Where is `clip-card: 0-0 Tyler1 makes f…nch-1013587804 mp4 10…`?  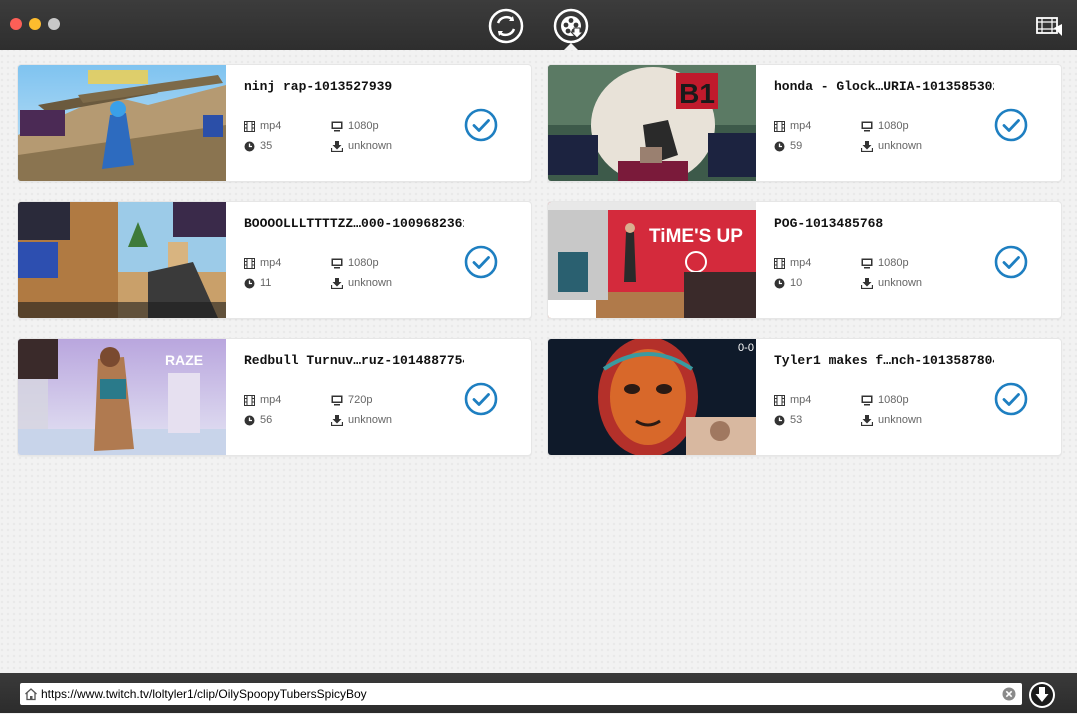
clip-card: 0-0 Tyler1 makes f…nch-1013587804 mp4 10… is located at coordinates (804, 397).